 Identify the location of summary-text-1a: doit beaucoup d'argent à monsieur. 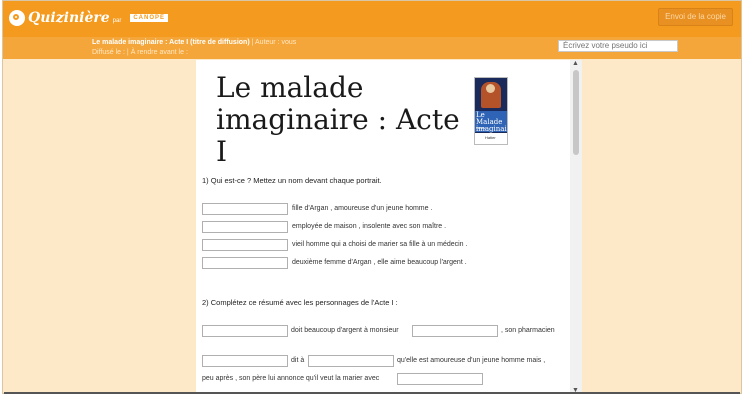
(345, 330).